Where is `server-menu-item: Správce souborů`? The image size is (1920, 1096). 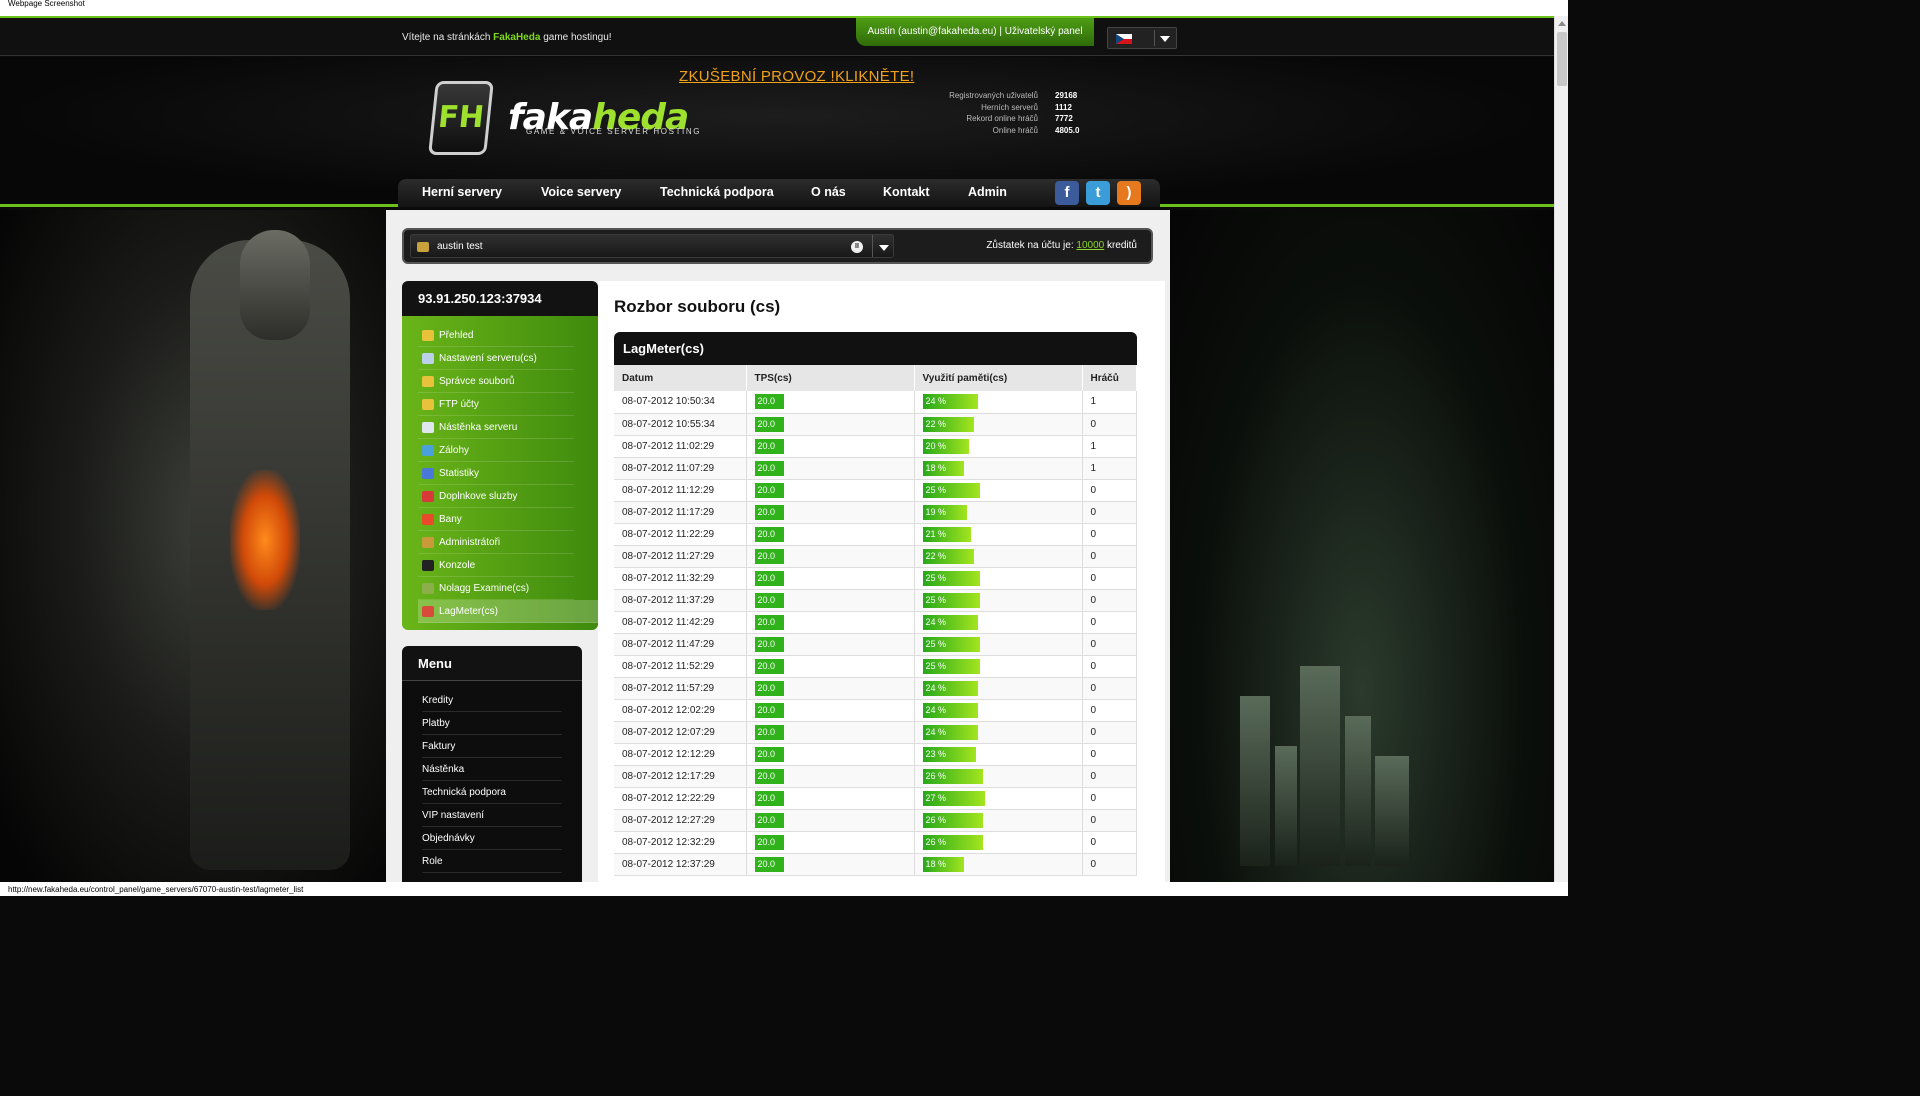 server-menu-item: Správce souborů is located at coordinates (496, 381).